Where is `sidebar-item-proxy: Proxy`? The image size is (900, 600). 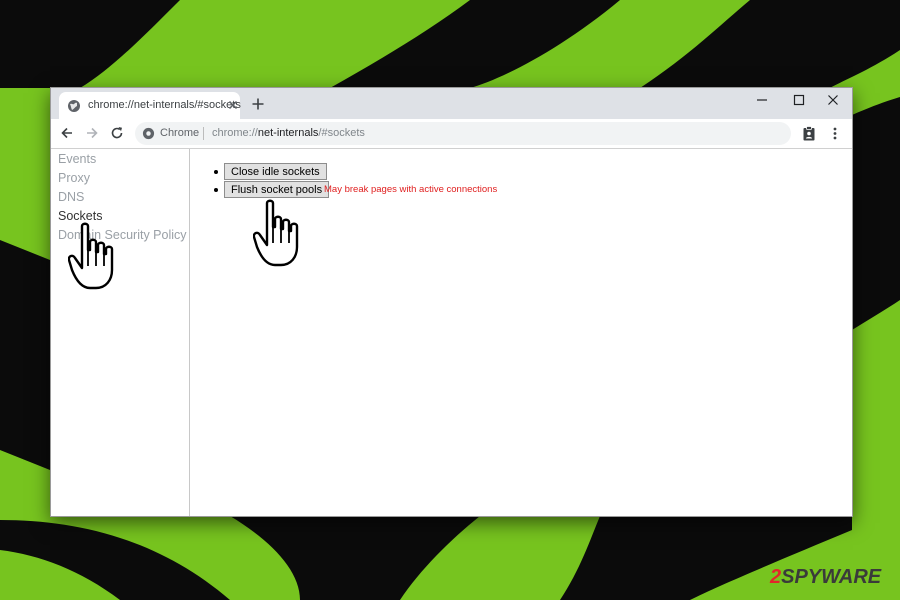 sidebar-item-proxy: Proxy is located at coordinates (74, 178).